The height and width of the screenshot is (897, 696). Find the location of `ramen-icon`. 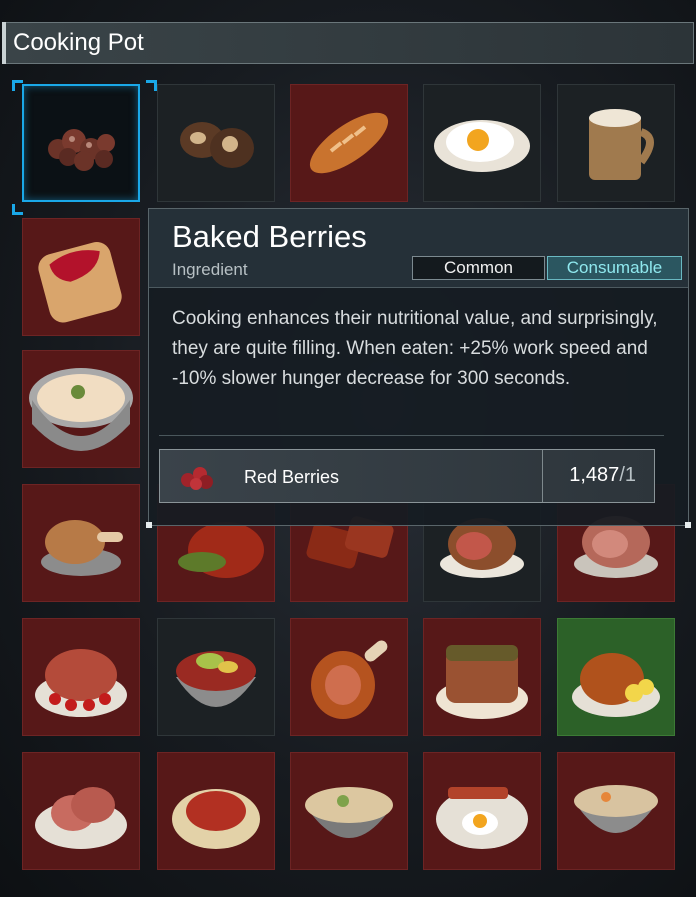

ramen-icon is located at coordinates (349, 812).